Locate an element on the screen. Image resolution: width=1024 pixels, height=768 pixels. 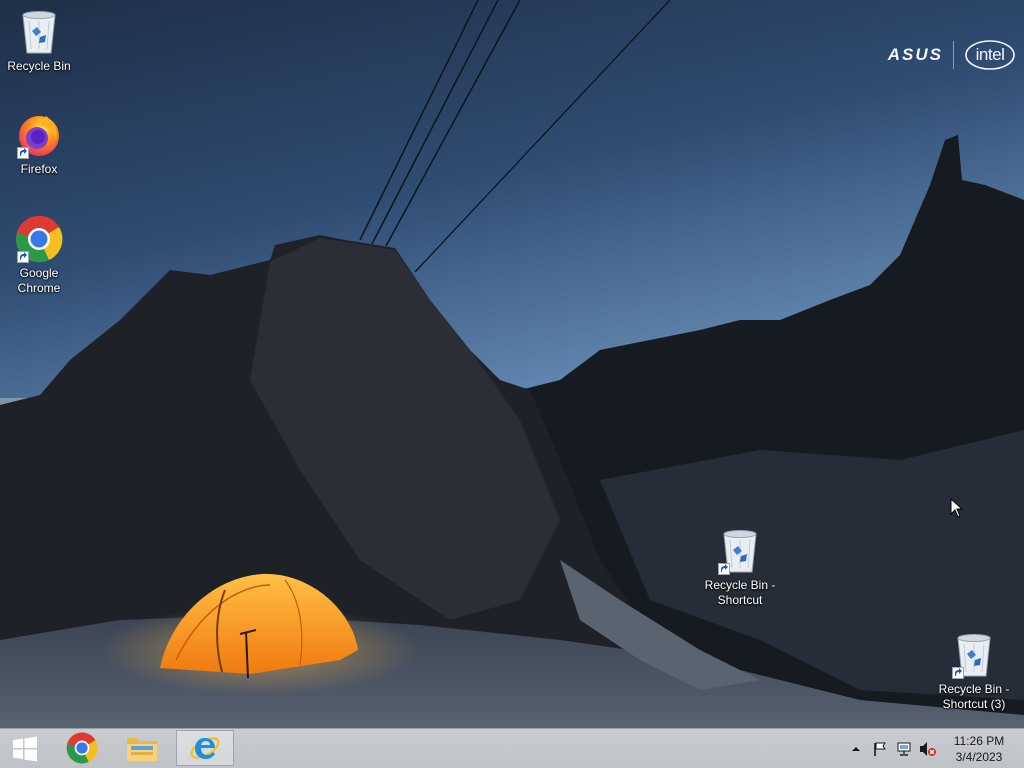
taskbar: 11:26 PM 3/4/2023 is located at coordinates (512, 748).